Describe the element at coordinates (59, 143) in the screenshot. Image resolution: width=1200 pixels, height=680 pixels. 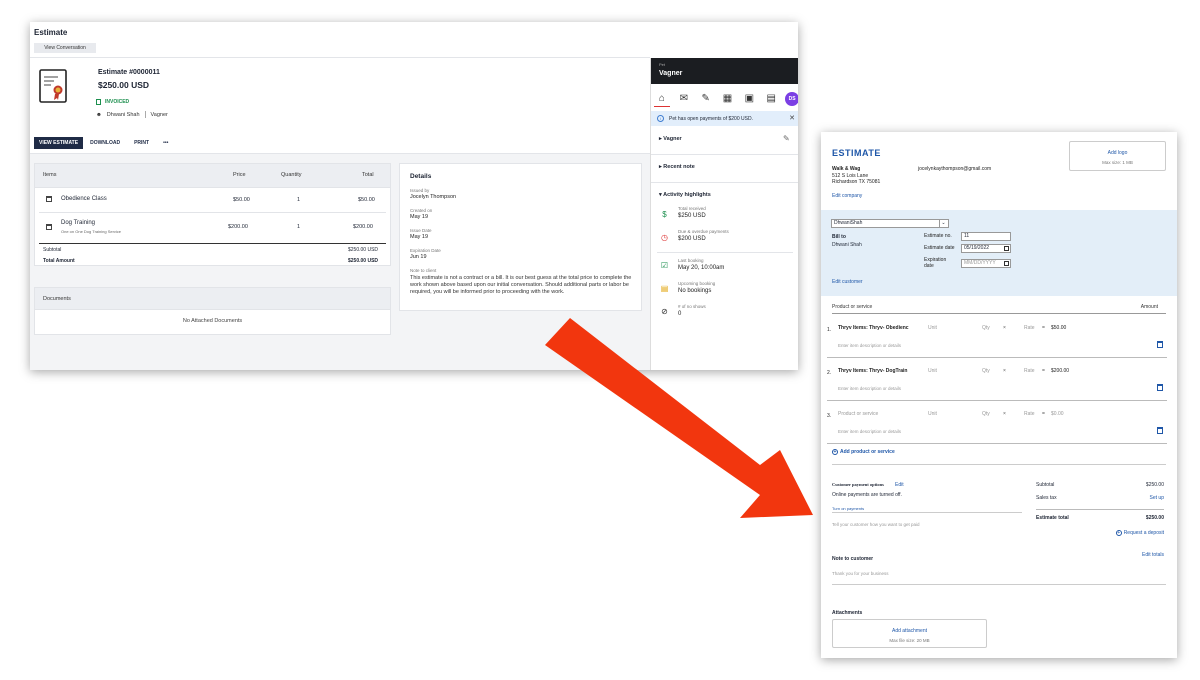
I see `view-estimate-button: VIEW ESTIMATE` at that location.